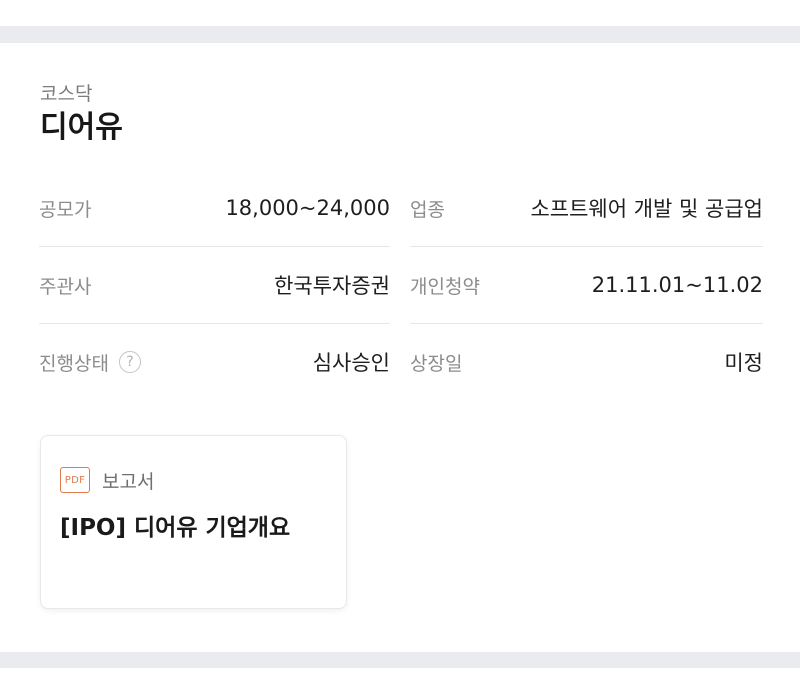  I want to click on company-name: 디어유, so click(81, 127).